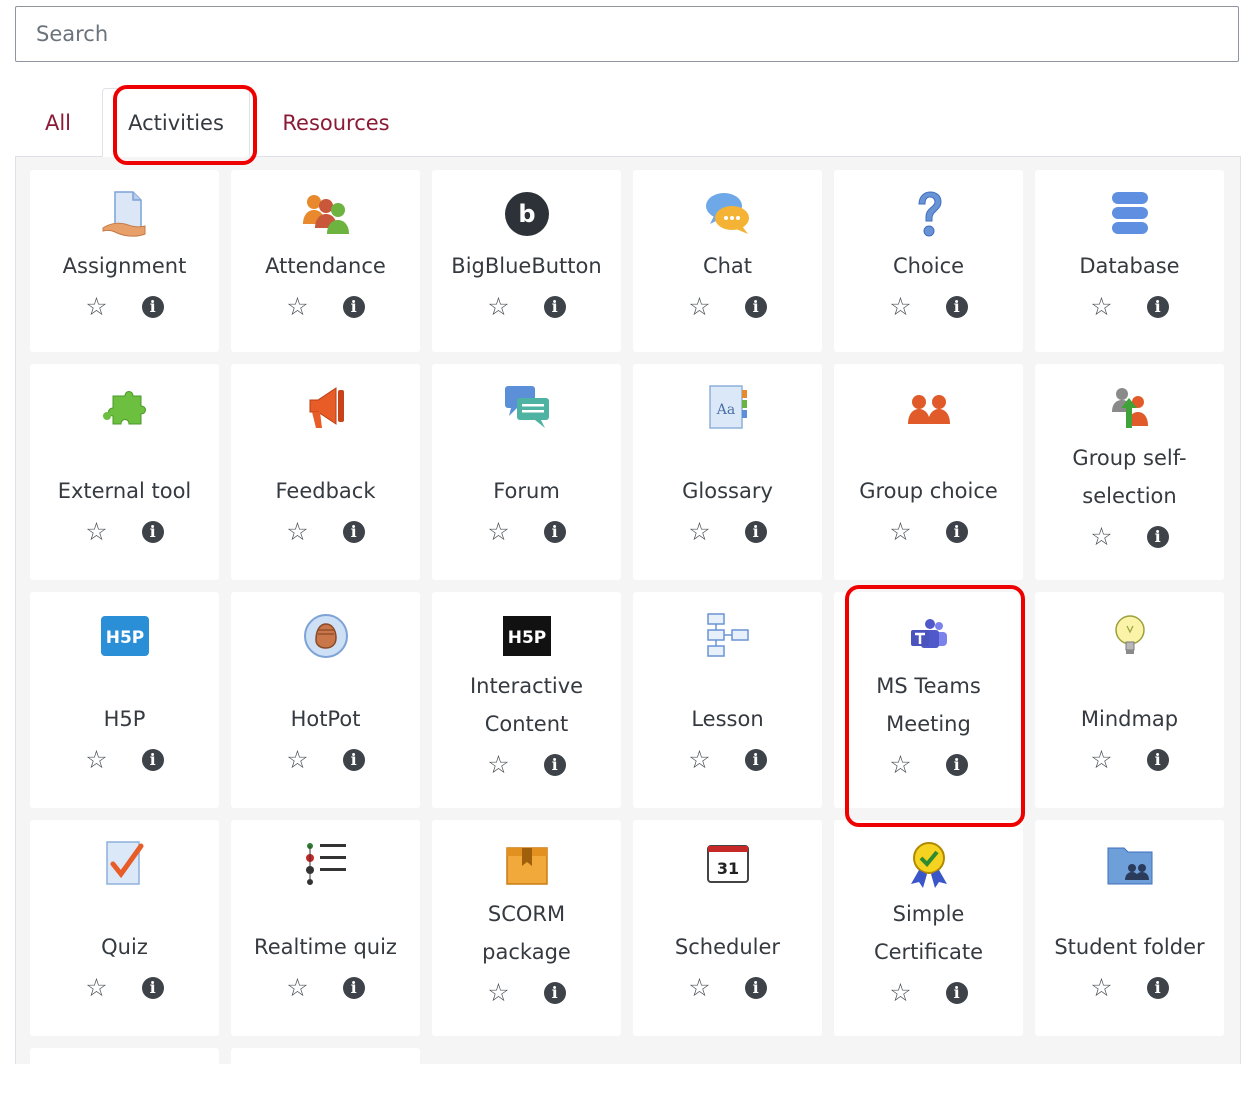 The image size is (1248, 1108). What do you see at coordinates (526, 477) in the screenshot?
I see `module-label: Forum` at bounding box center [526, 477].